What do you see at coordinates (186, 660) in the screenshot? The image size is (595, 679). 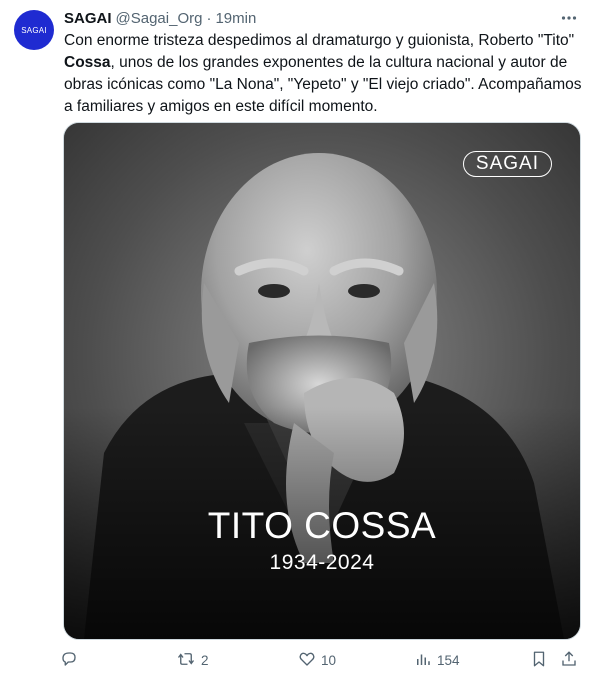 I see `retweet-icon` at bounding box center [186, 660].